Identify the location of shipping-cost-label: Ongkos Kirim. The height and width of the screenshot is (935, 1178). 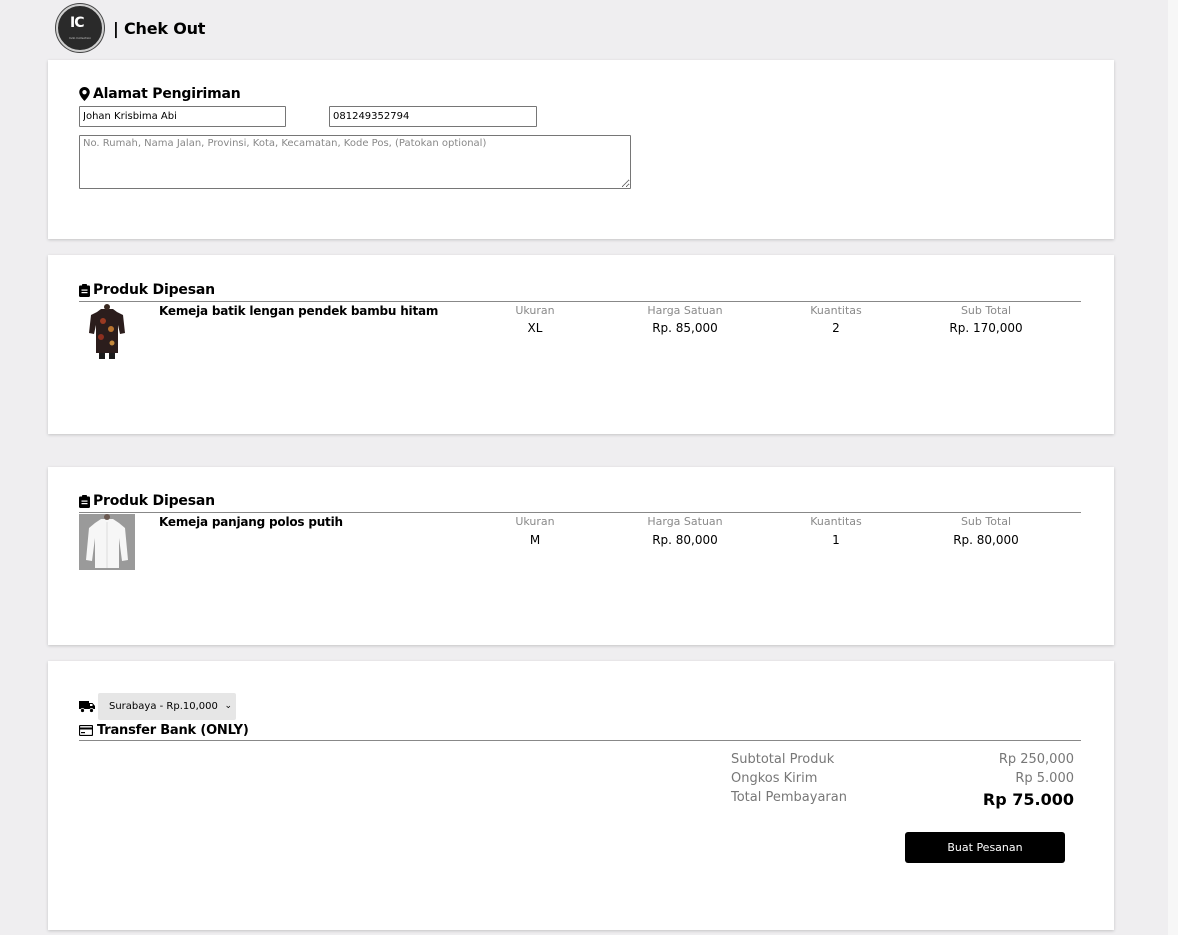
(774, 778).